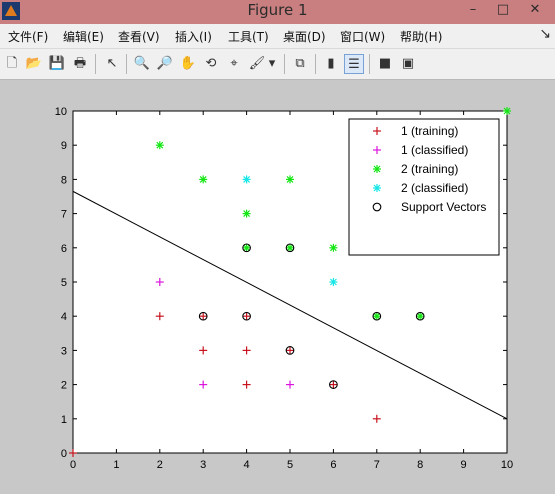 This screenshot has height=494, width=555. Describe the element at coordinates (64, 146) in the screenshot. I see `y-tick-label: 9` at that location.